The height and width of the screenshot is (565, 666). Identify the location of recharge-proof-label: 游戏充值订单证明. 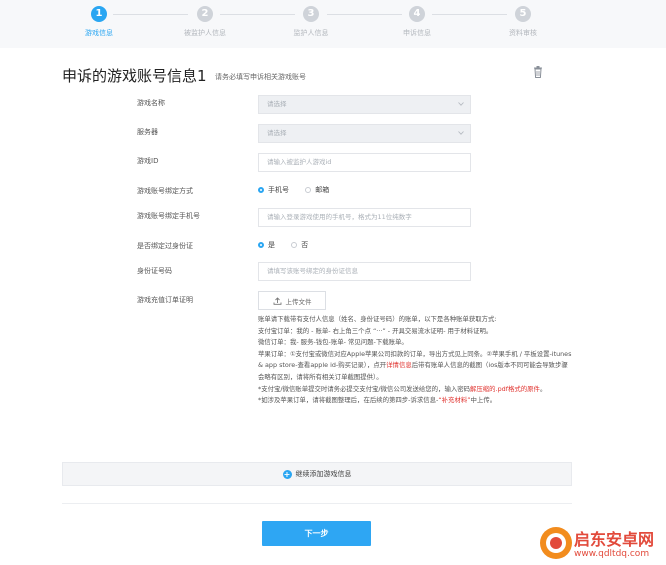
(165, 300).